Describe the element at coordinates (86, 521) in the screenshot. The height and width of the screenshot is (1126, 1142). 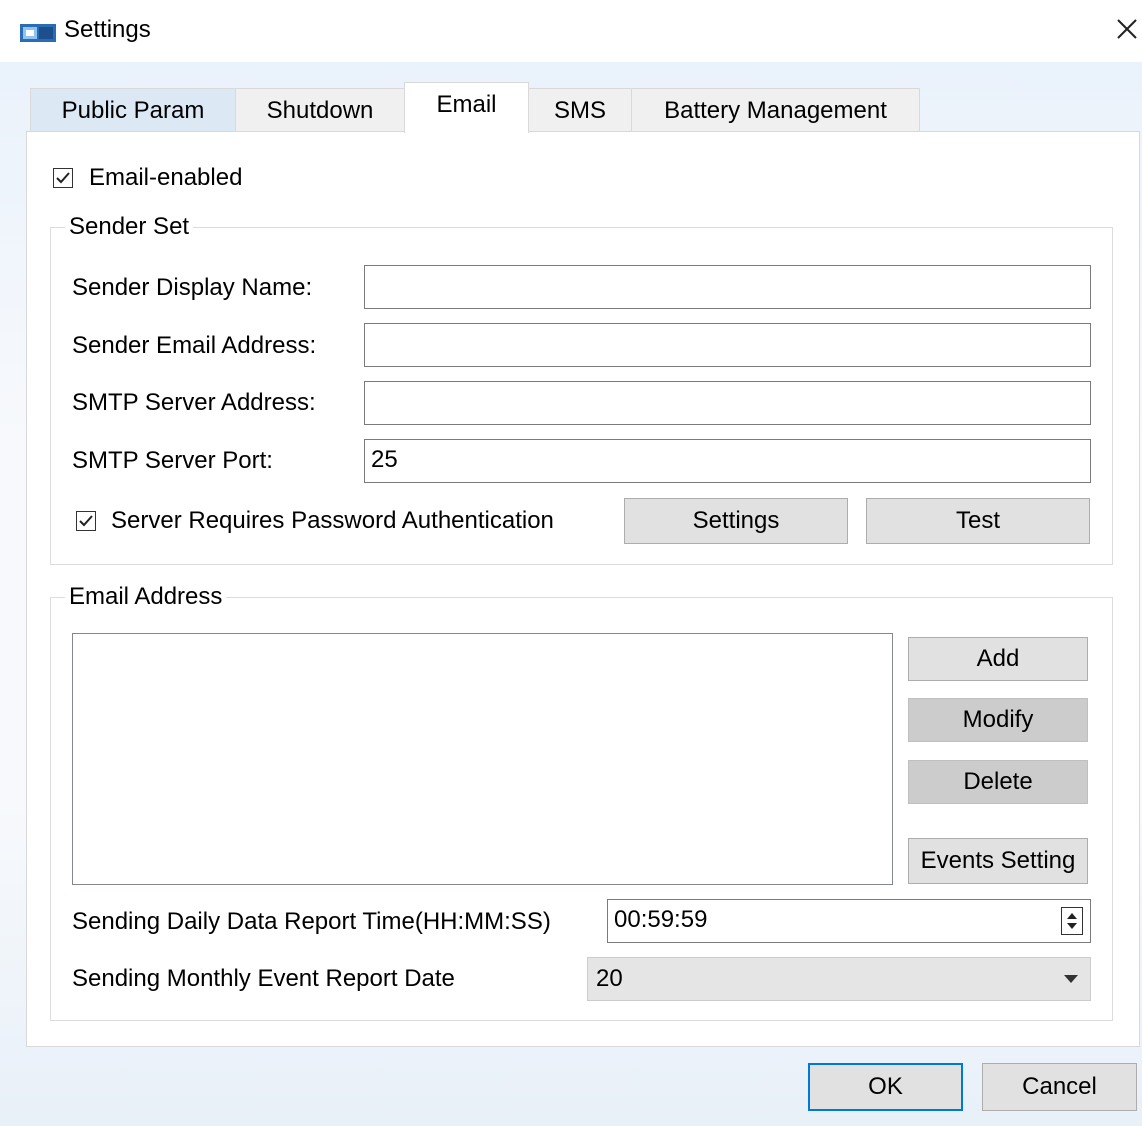
I see `password-auth-checkbox` at that location.